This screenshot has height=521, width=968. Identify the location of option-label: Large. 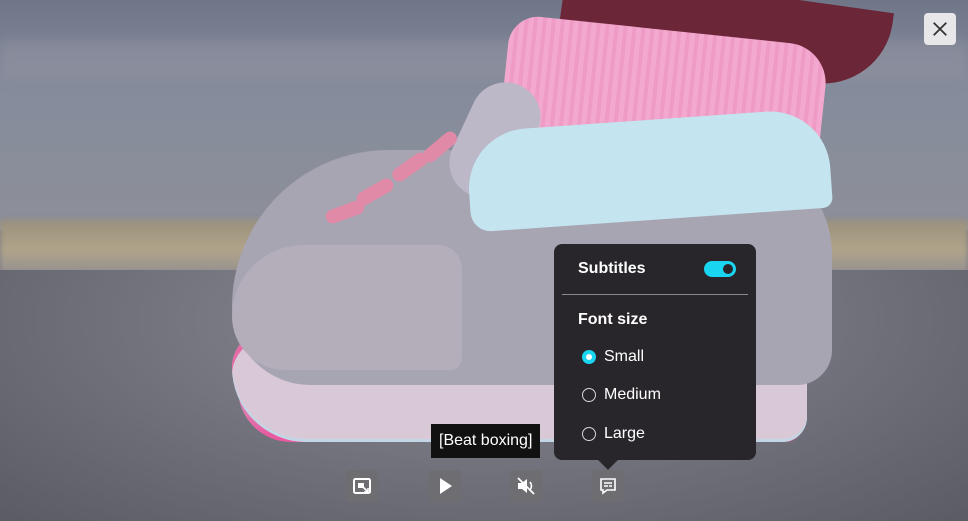
(624, 433).